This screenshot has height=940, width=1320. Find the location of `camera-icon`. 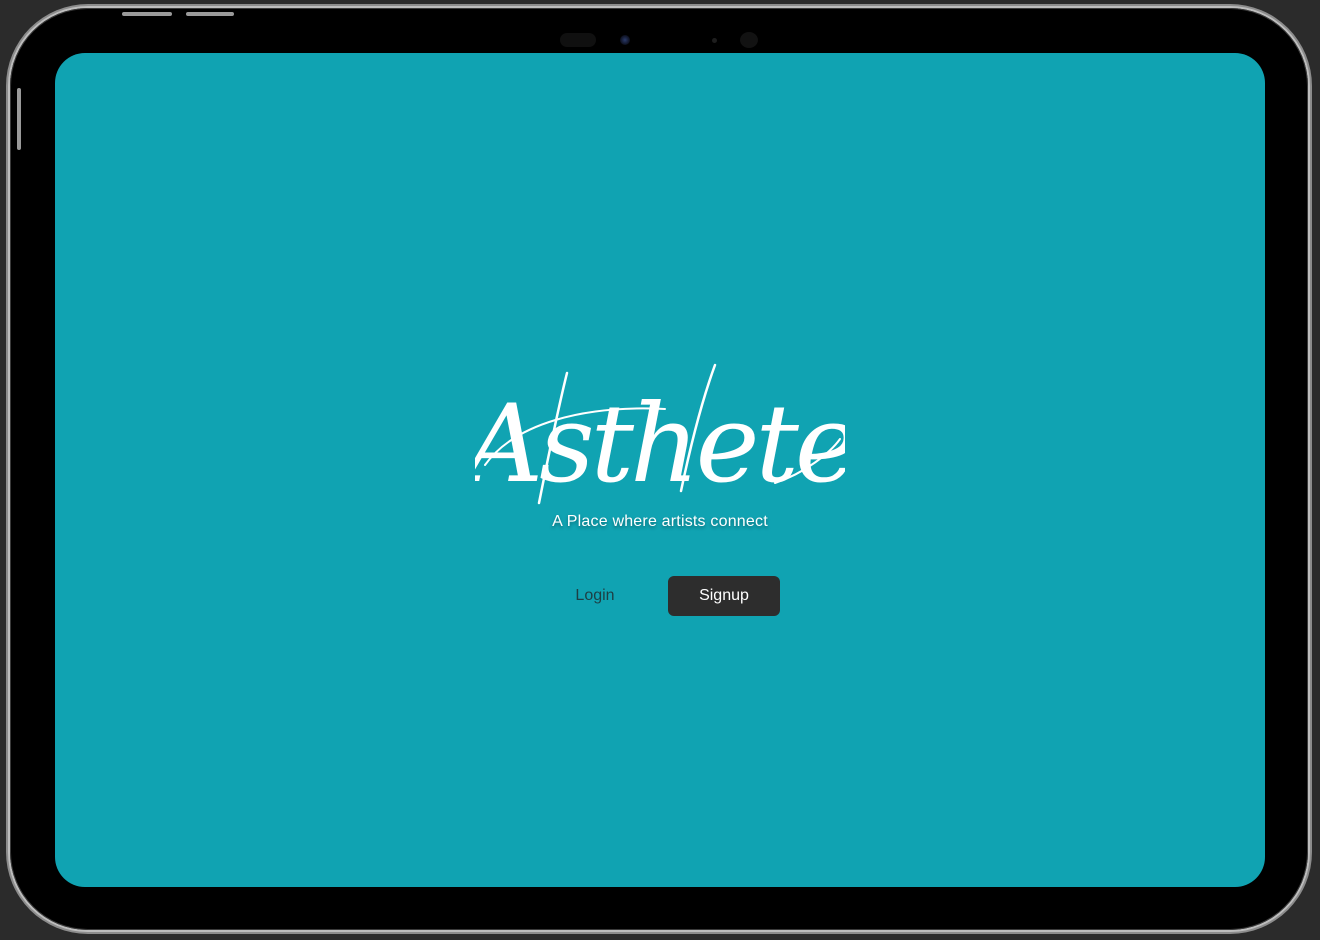

camera-icon is located at coordinates (625, 40).